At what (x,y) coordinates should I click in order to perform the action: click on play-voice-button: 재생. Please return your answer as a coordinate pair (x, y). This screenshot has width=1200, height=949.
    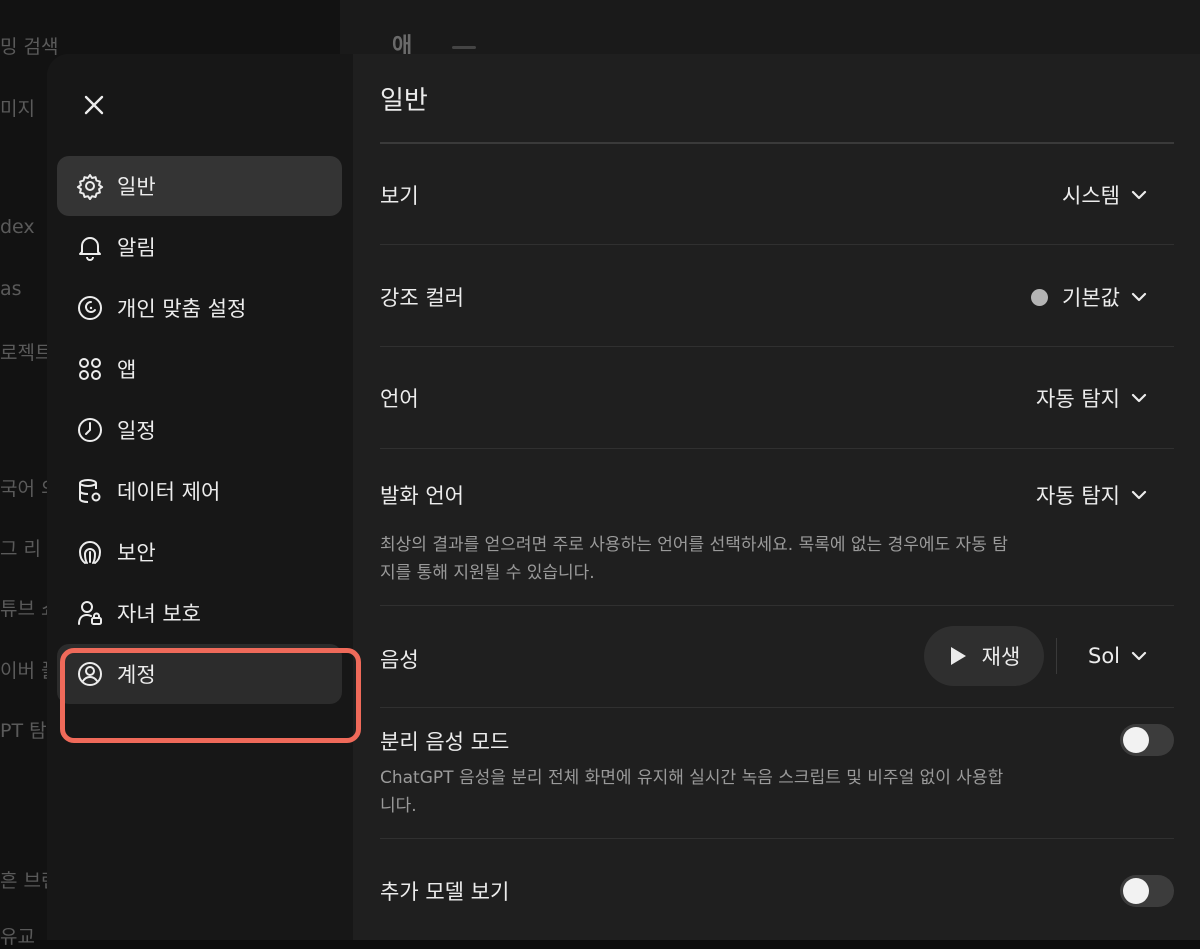
    Looking at the image, I should click on (984, 656).